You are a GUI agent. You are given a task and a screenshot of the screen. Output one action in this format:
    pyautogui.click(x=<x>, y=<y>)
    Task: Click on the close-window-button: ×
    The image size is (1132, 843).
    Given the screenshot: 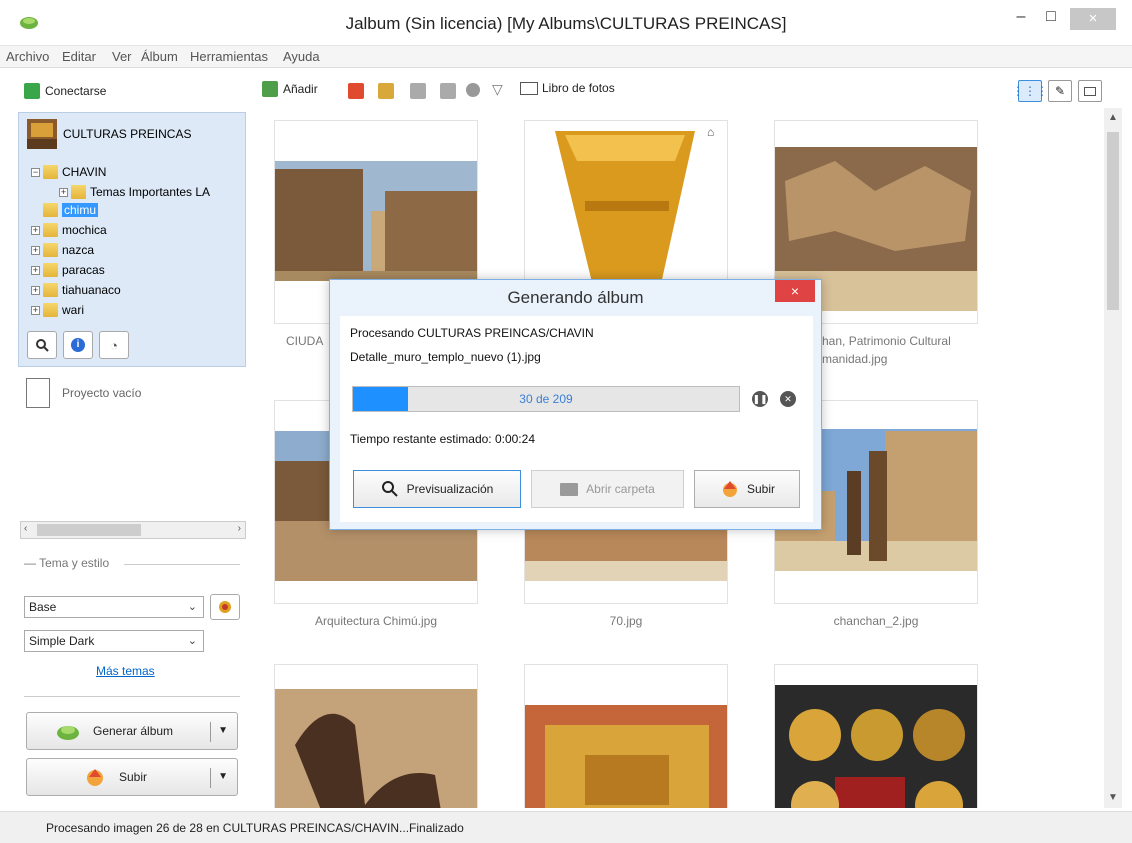 What is the action you would take?
    pyautogui.click(x=1093, y=19)
    